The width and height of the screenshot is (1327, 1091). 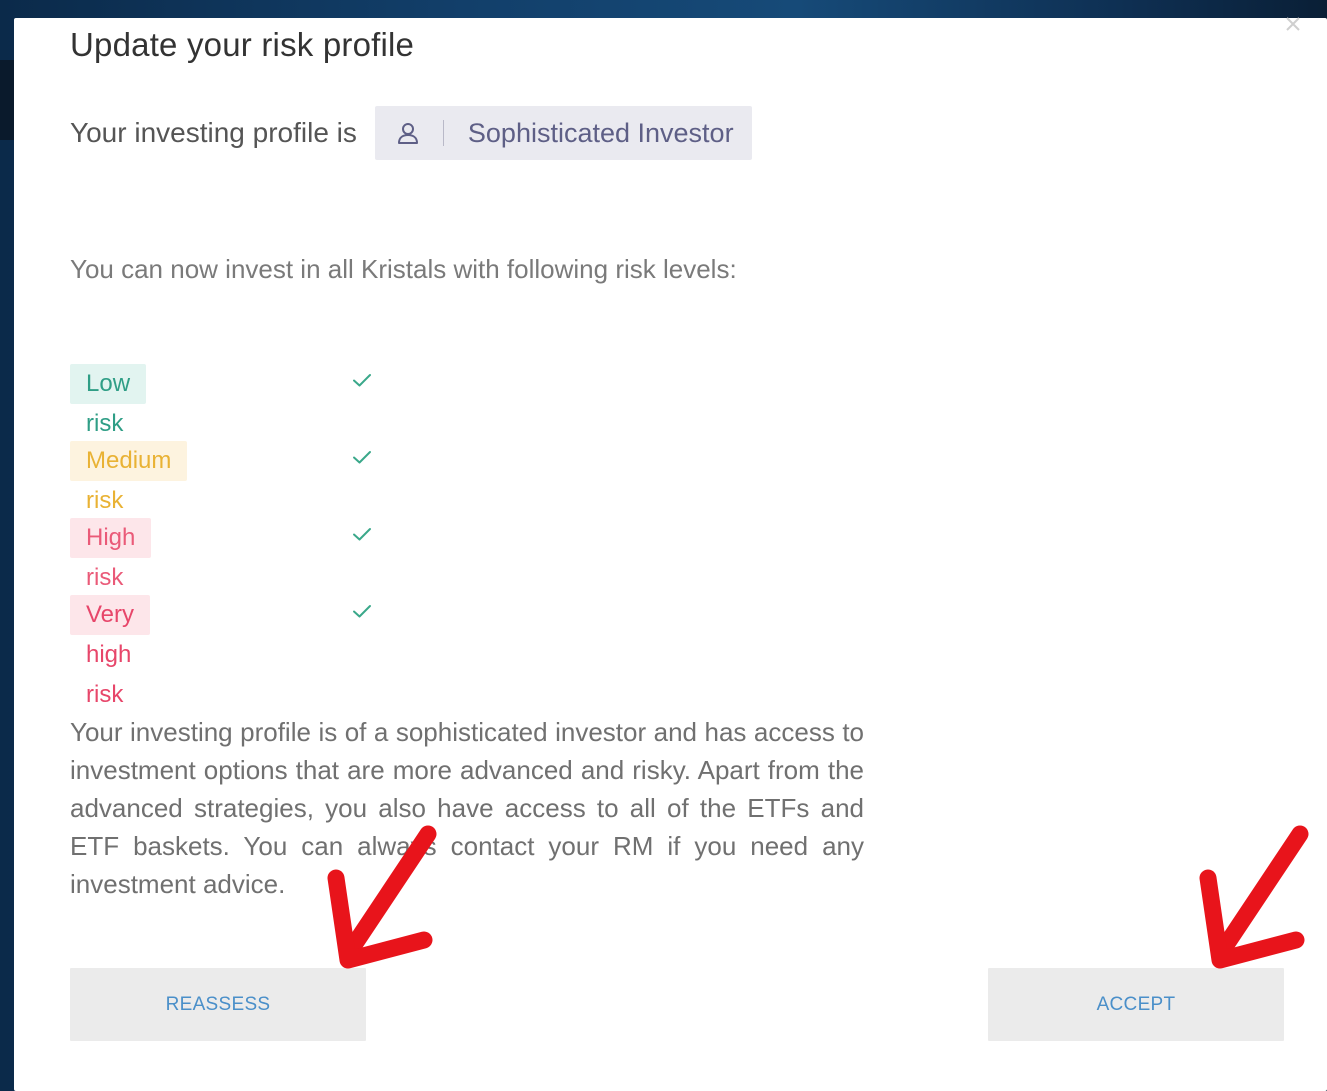 I want to click on profile-chip: Sophisticated Investor, so click(x=563, y=133).